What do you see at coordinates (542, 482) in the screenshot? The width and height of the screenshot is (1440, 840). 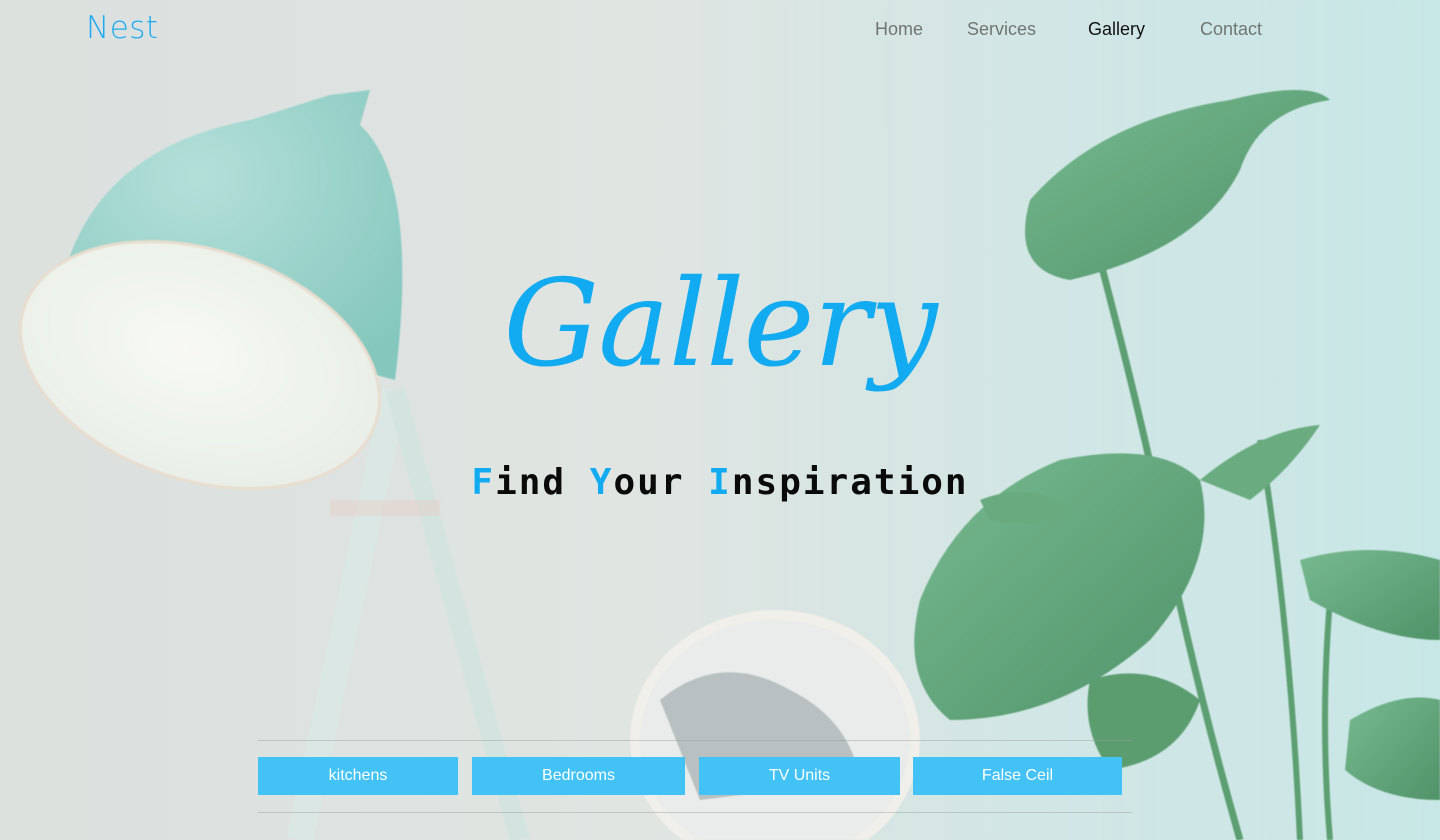 I see `subtitle-word-find: ind` at bounding box center [542, 482].